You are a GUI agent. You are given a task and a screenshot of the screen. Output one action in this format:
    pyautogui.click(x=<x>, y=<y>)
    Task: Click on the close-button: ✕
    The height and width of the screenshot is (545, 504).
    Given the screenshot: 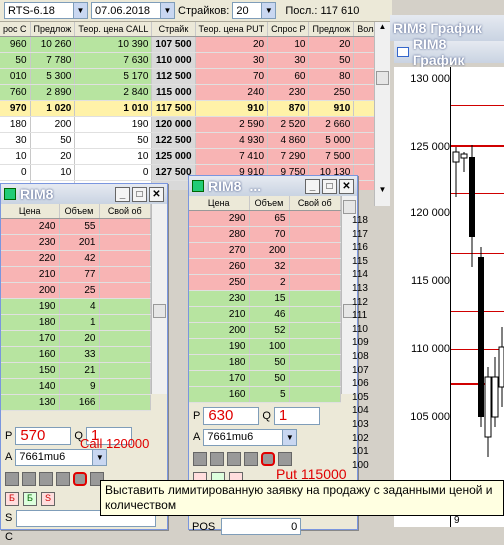 What is the action you would take?
    pyautogui.click(x=346, y=186)
    